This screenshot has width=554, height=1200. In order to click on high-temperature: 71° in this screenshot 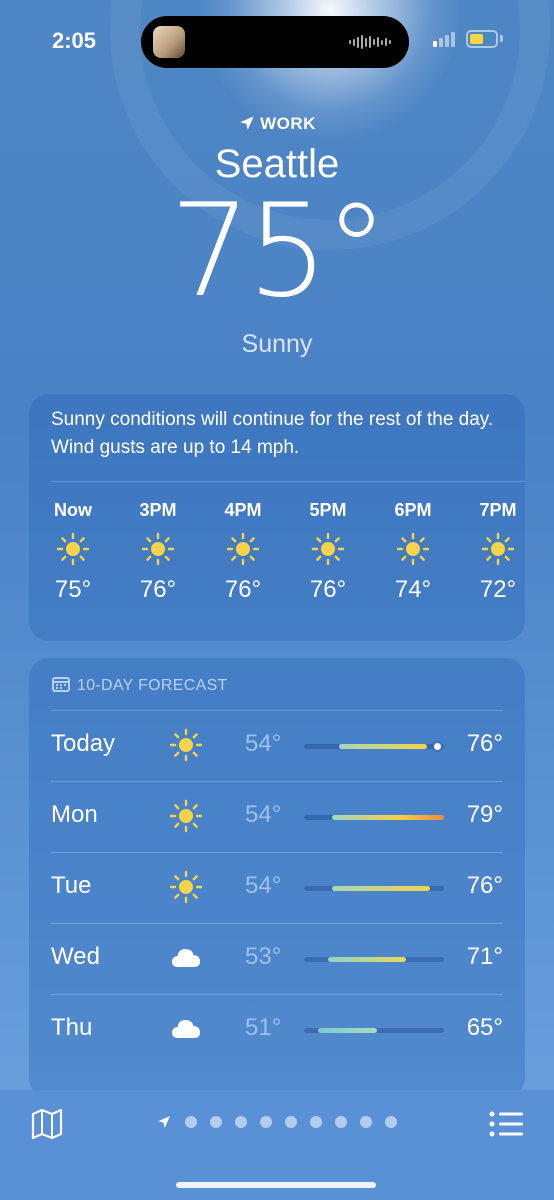, I will do `click(484, 956)`.